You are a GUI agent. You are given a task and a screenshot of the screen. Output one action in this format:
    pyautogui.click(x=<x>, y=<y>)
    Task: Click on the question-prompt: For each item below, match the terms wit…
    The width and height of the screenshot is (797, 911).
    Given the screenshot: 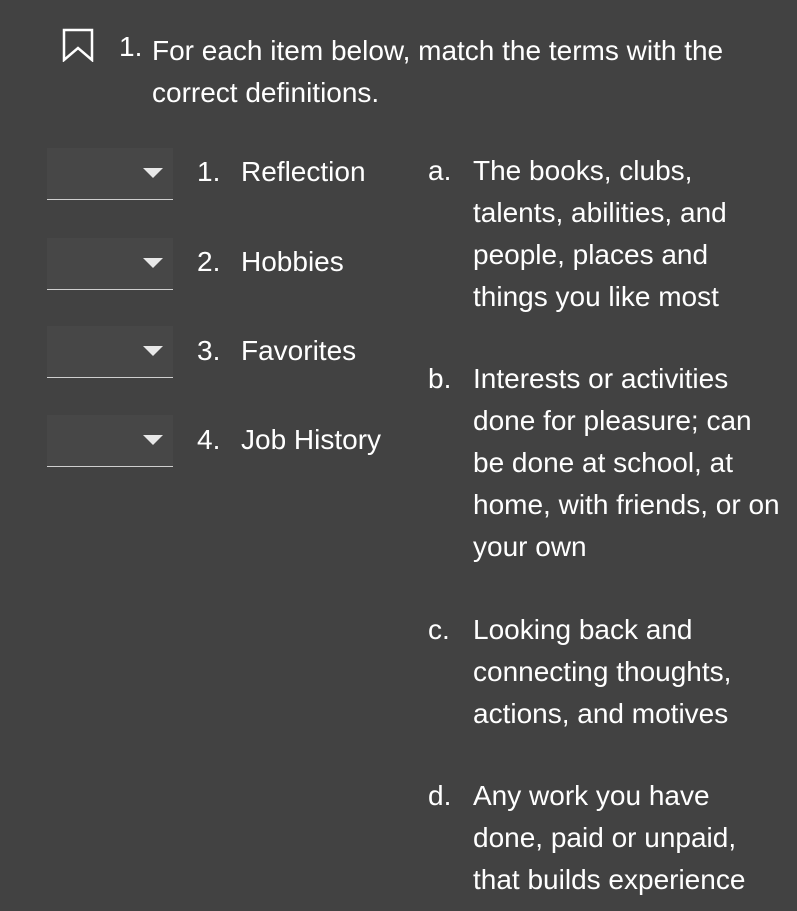 What is the action you would take?
    pyautogui.click(x=438, y=71)
    